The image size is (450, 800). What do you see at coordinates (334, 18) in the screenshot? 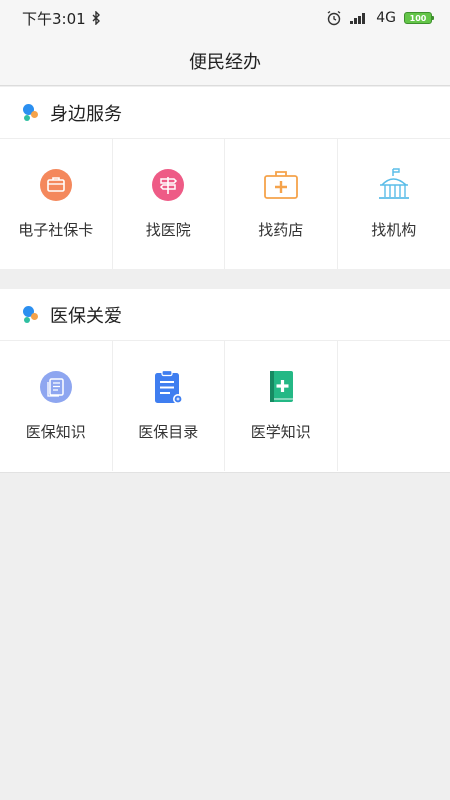
I see `alarm-clock-icon` at bounding box center [334, 18].